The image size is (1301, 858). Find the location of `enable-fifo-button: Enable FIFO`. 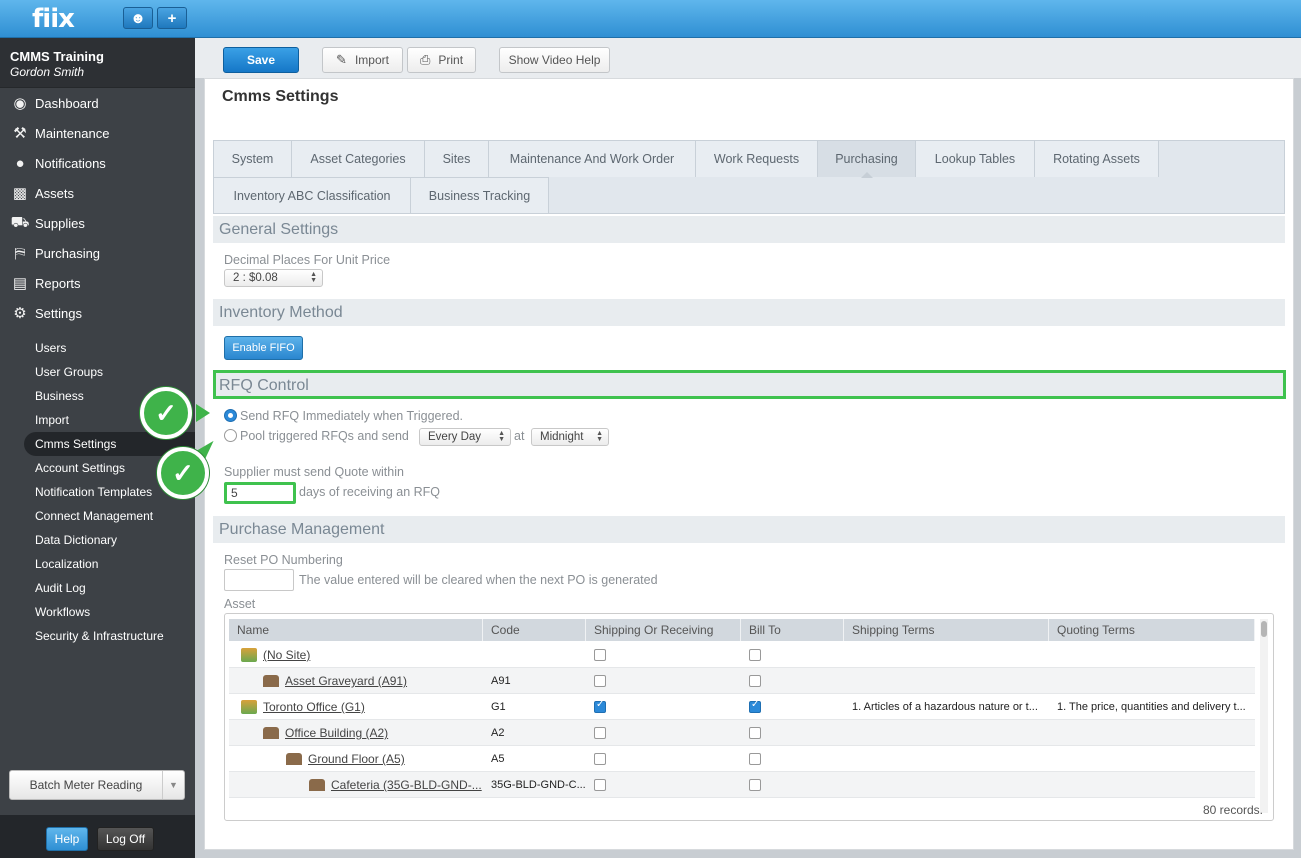

enable-fifo-button: Enable FIFO is located at coordinates (263, 348).